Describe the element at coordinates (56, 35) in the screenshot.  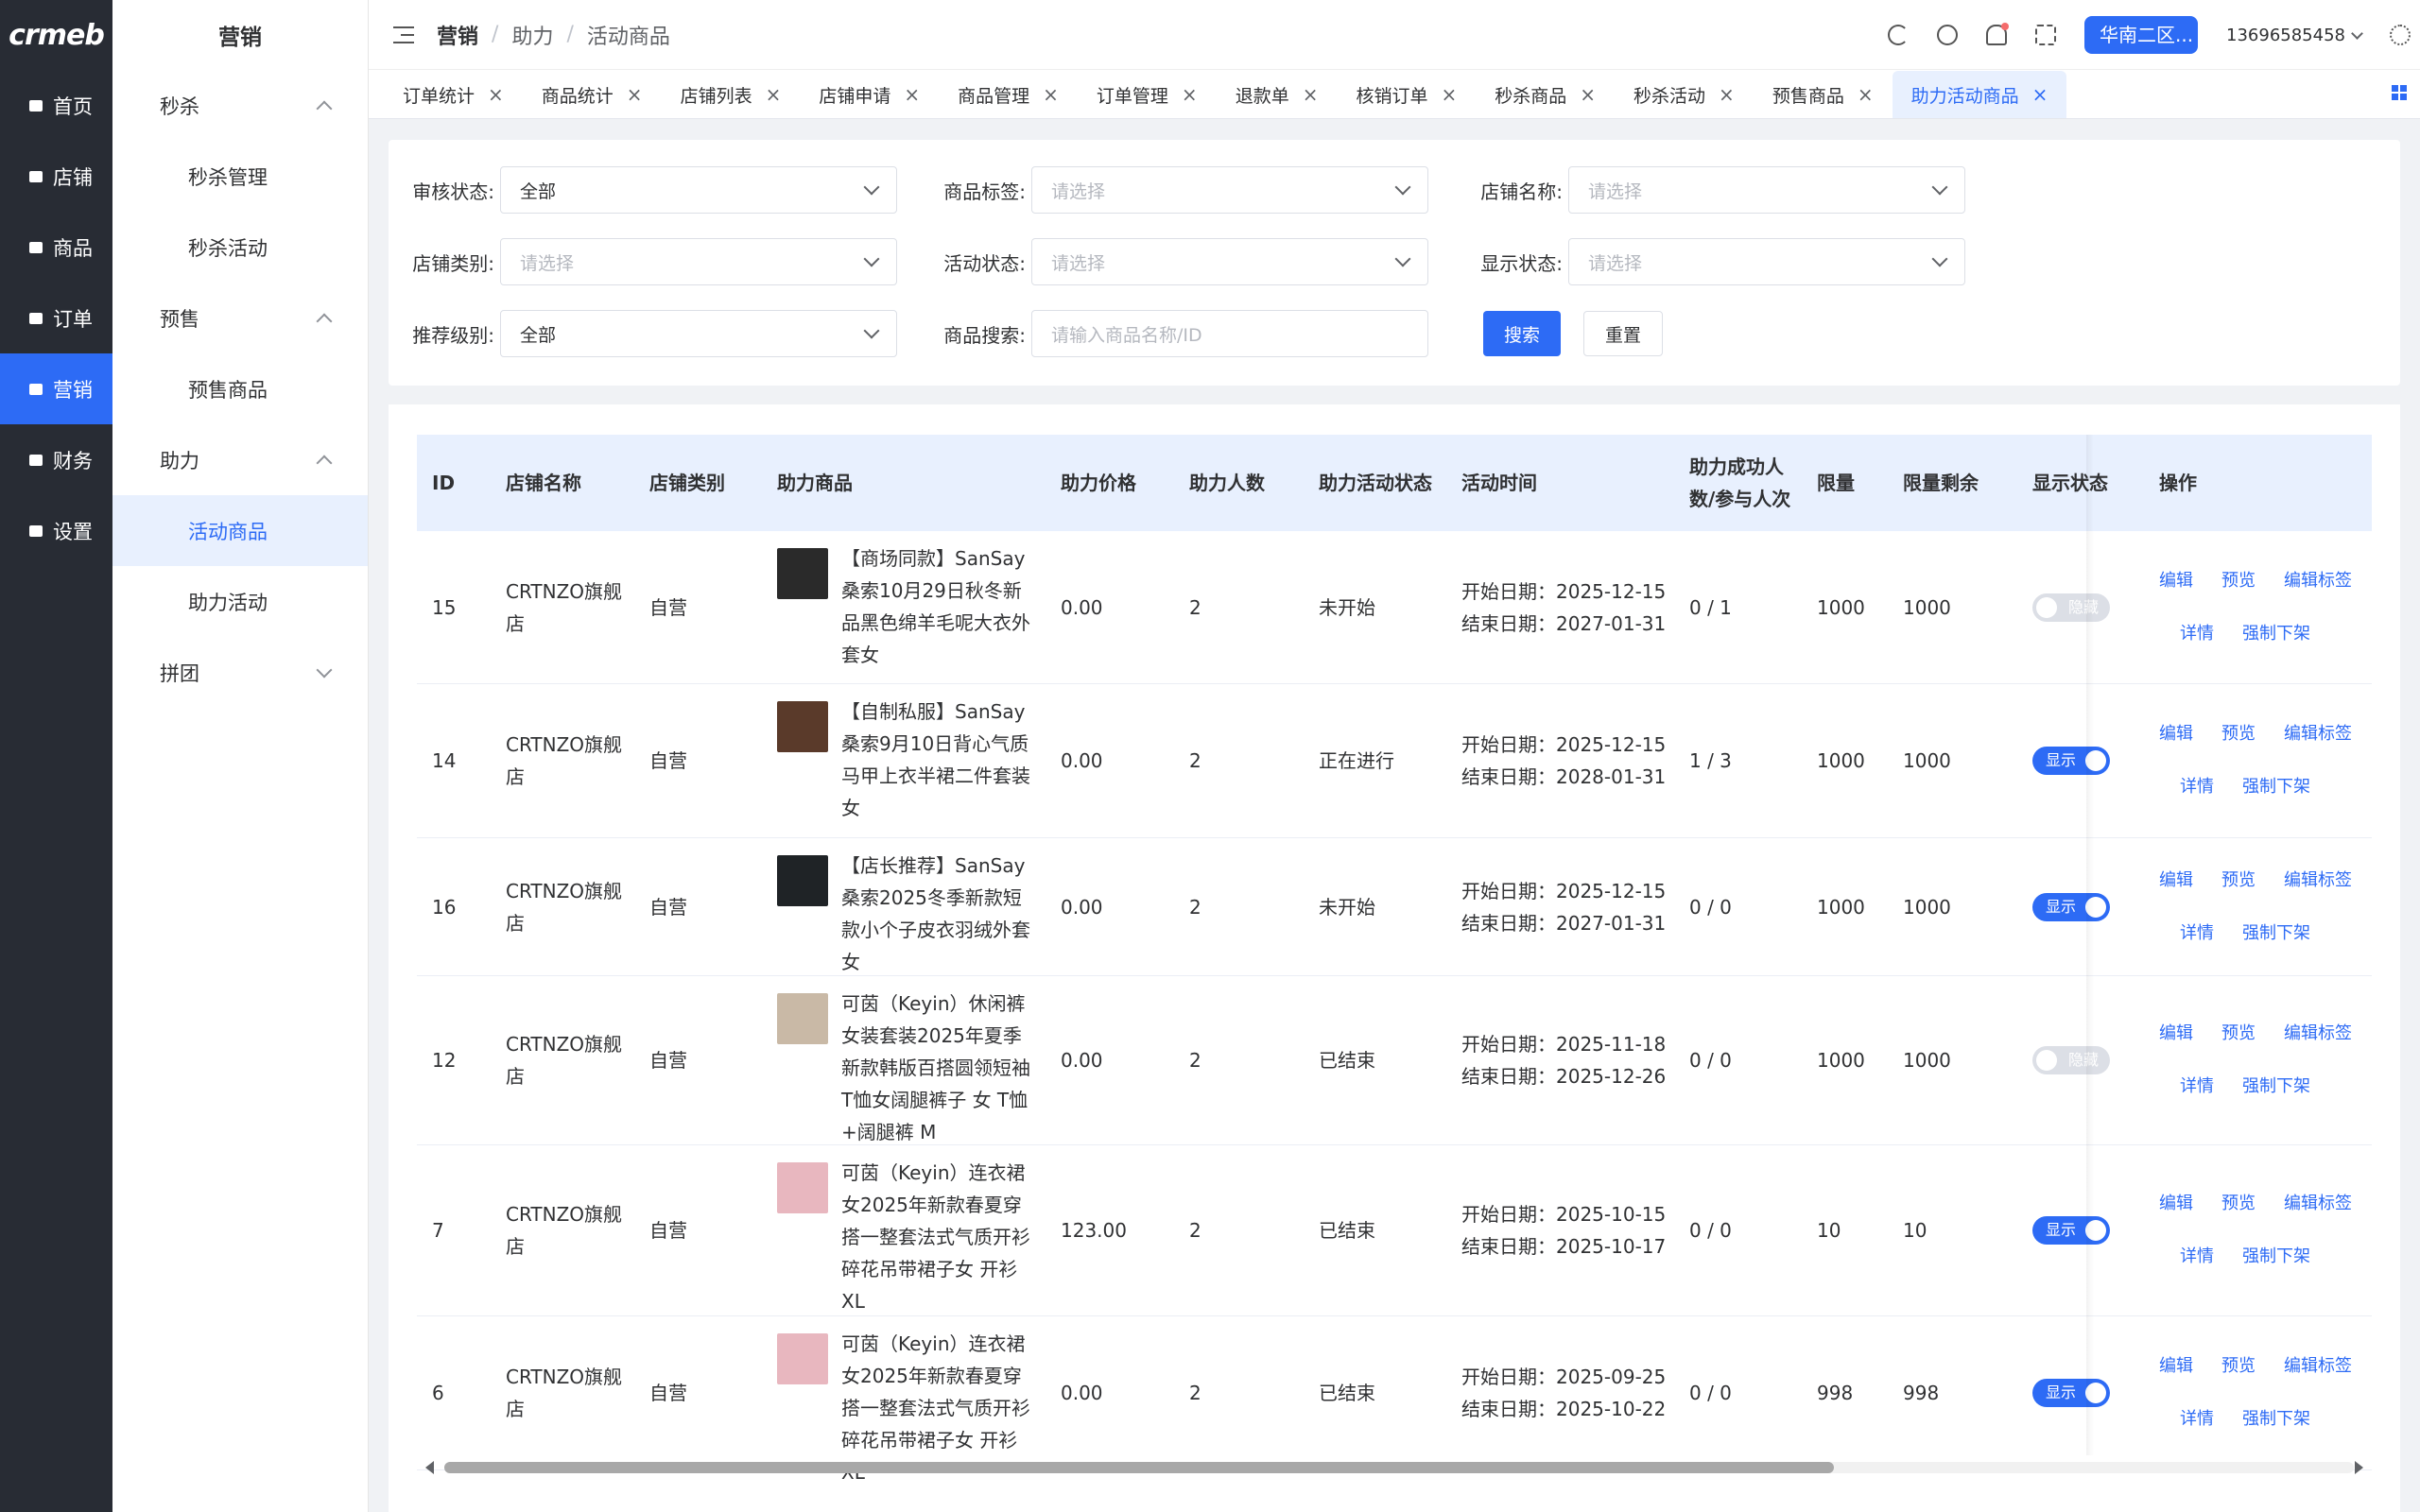
I see `logo: crmeb` at that location.